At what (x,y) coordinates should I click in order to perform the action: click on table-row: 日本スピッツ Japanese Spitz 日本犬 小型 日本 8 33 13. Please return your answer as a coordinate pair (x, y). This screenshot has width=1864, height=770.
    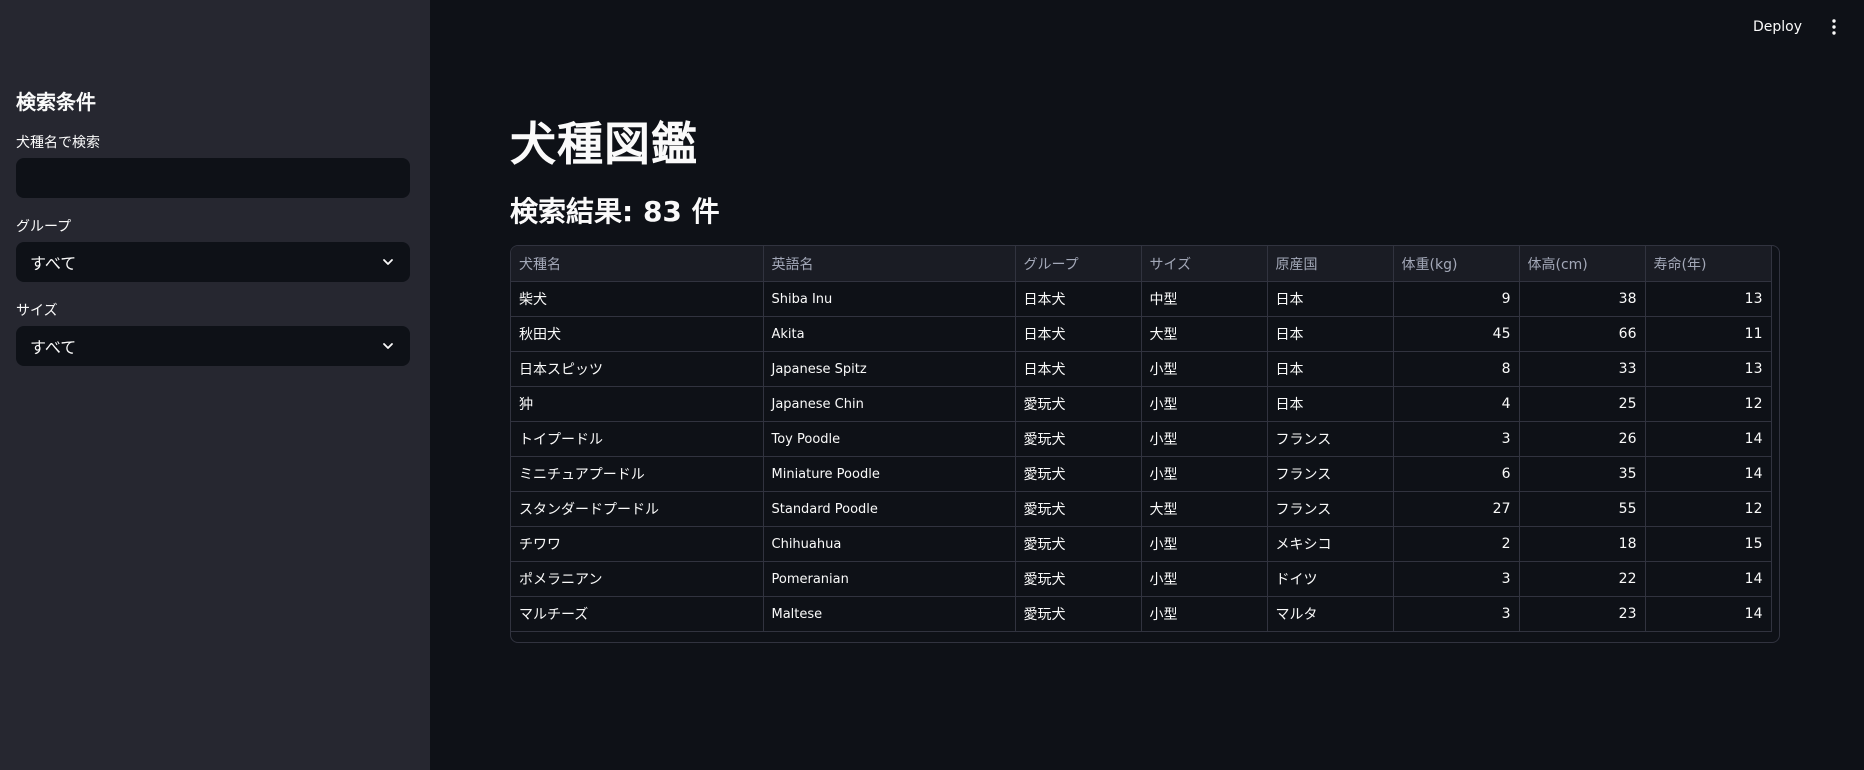
    Looking at the image, I should click on (1141, 369).